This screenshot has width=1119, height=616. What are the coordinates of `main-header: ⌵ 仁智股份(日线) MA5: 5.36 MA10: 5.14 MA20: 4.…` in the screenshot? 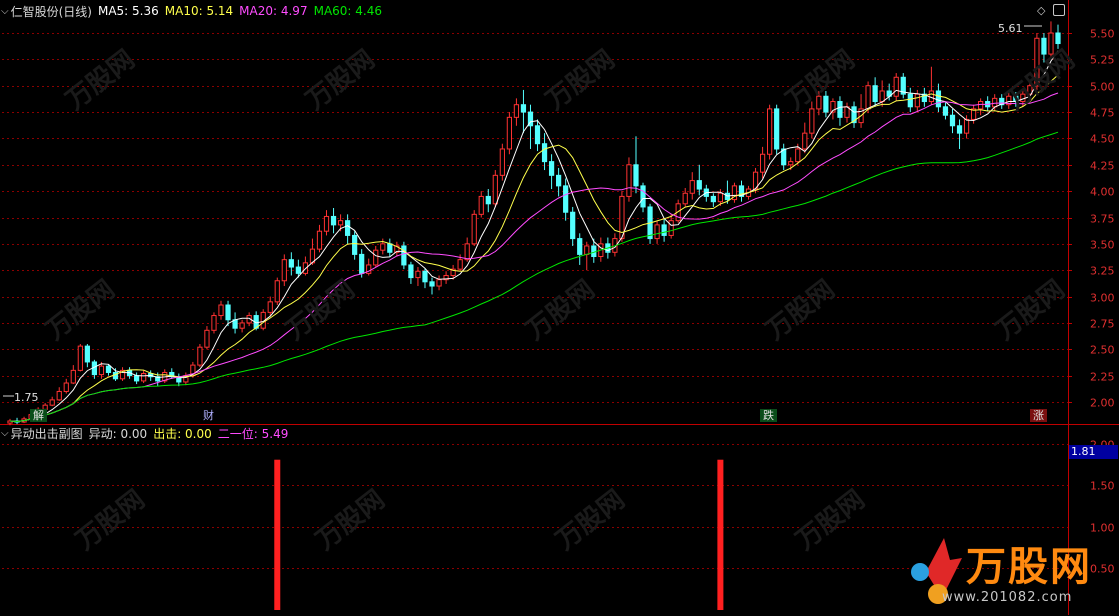 It's located at (194, 11).